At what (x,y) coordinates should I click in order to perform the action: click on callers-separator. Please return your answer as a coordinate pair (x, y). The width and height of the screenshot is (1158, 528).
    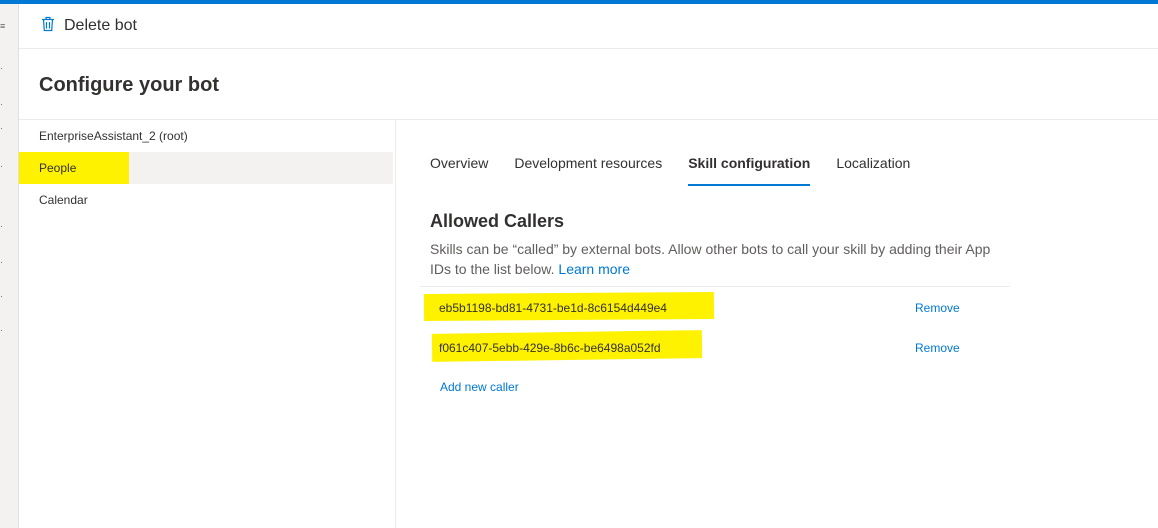
    Looking at the image, I should click on (715, 286).